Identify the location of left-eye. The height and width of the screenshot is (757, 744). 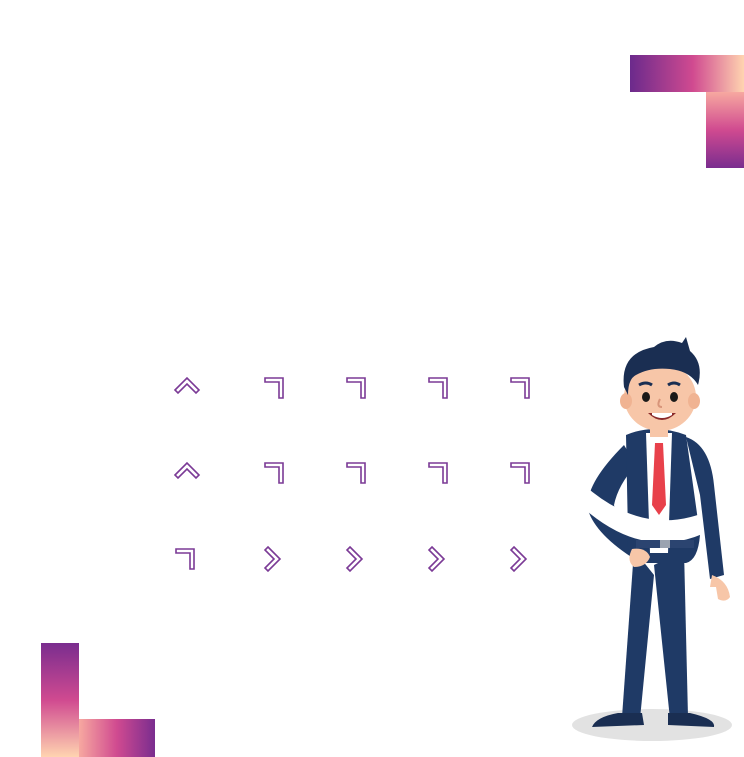
(646, 397).